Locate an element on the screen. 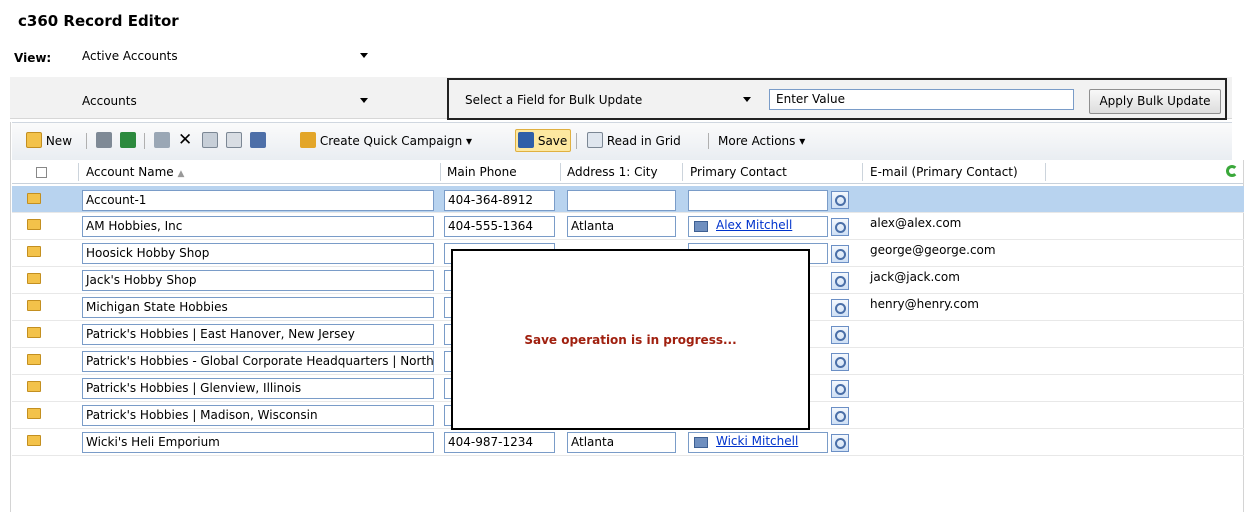 The height and width of the screenshot is (512, 1248). copy-button is located at coordinates (234, 141).